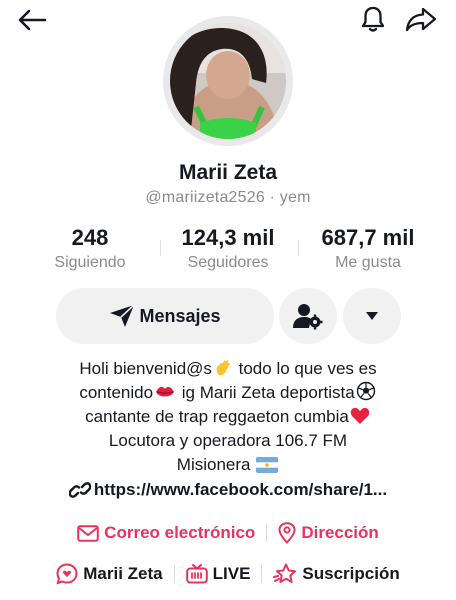  What do you see at coordinates (228, 262) in the screenshot?
I see `stat-label: Seguidores` at bounding box center [228, 262].